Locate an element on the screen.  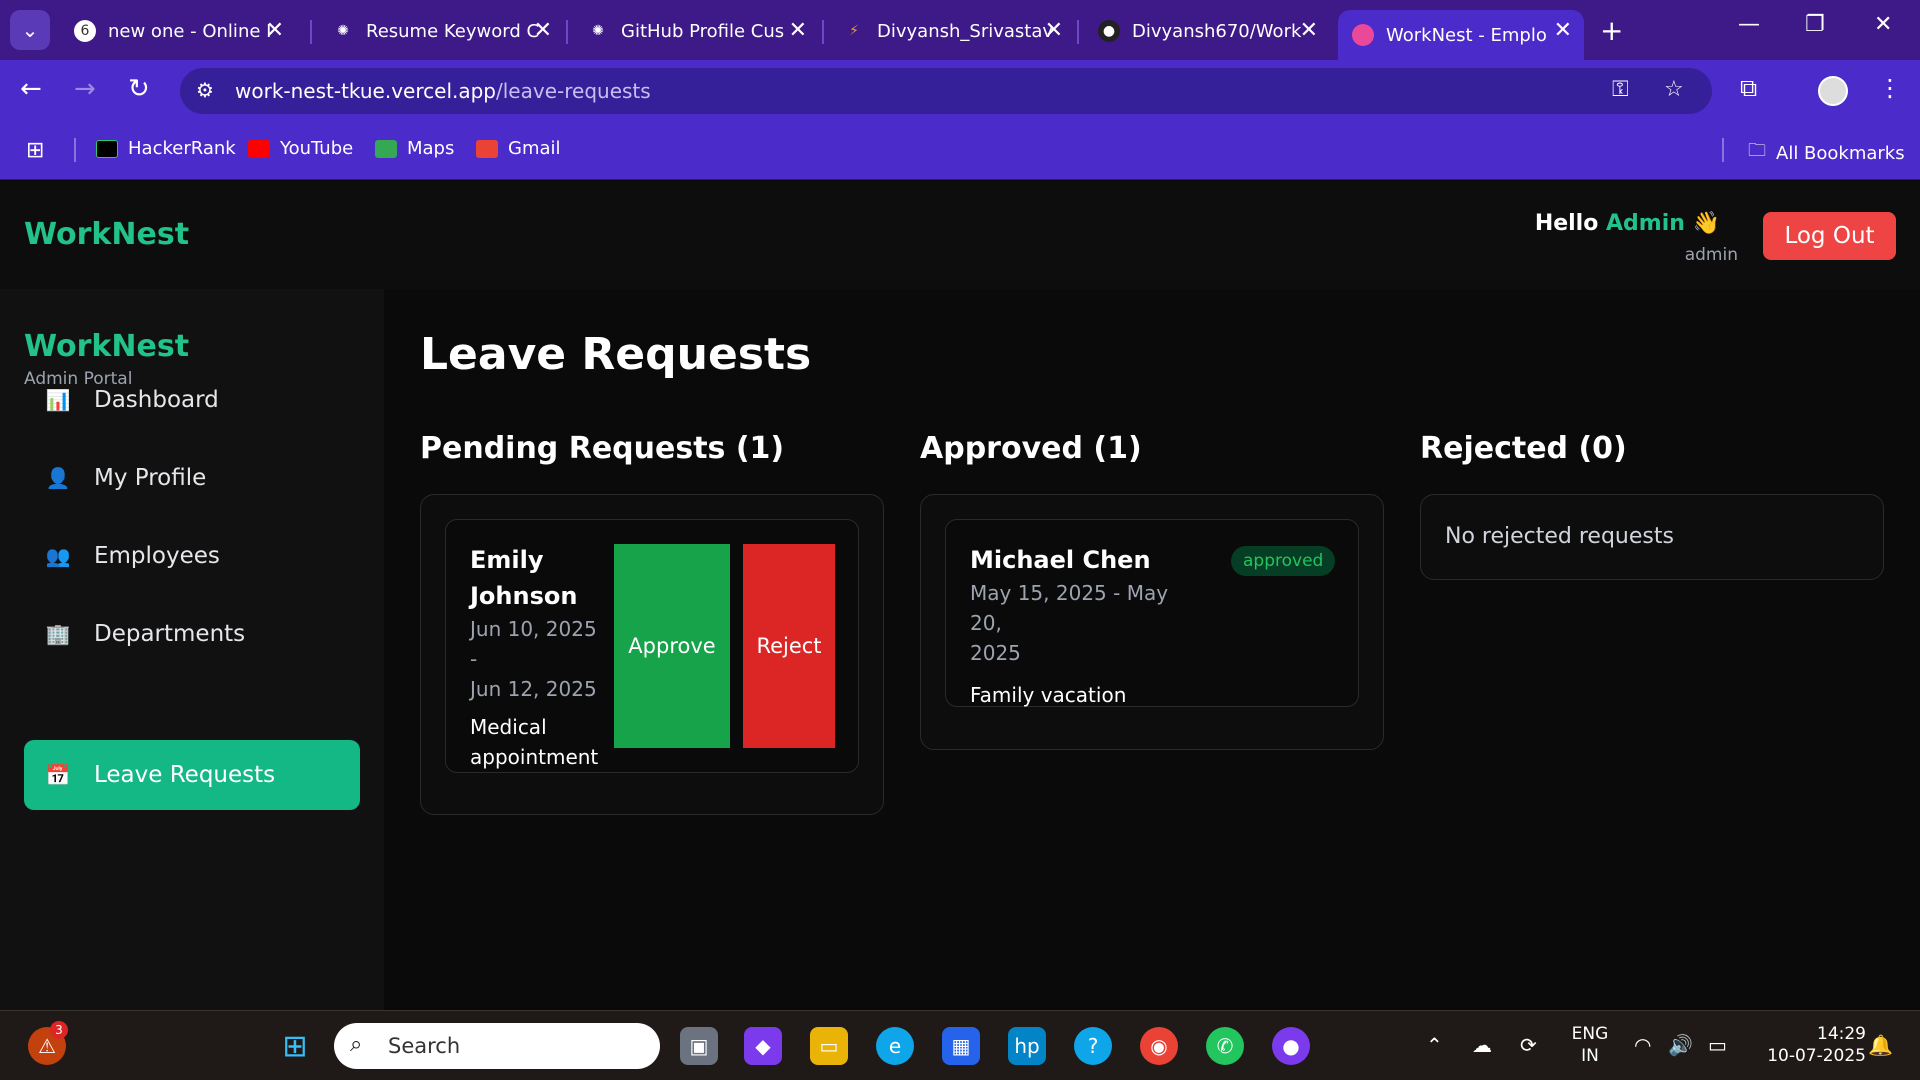
tab-divider is located at coordinates (823, 32).